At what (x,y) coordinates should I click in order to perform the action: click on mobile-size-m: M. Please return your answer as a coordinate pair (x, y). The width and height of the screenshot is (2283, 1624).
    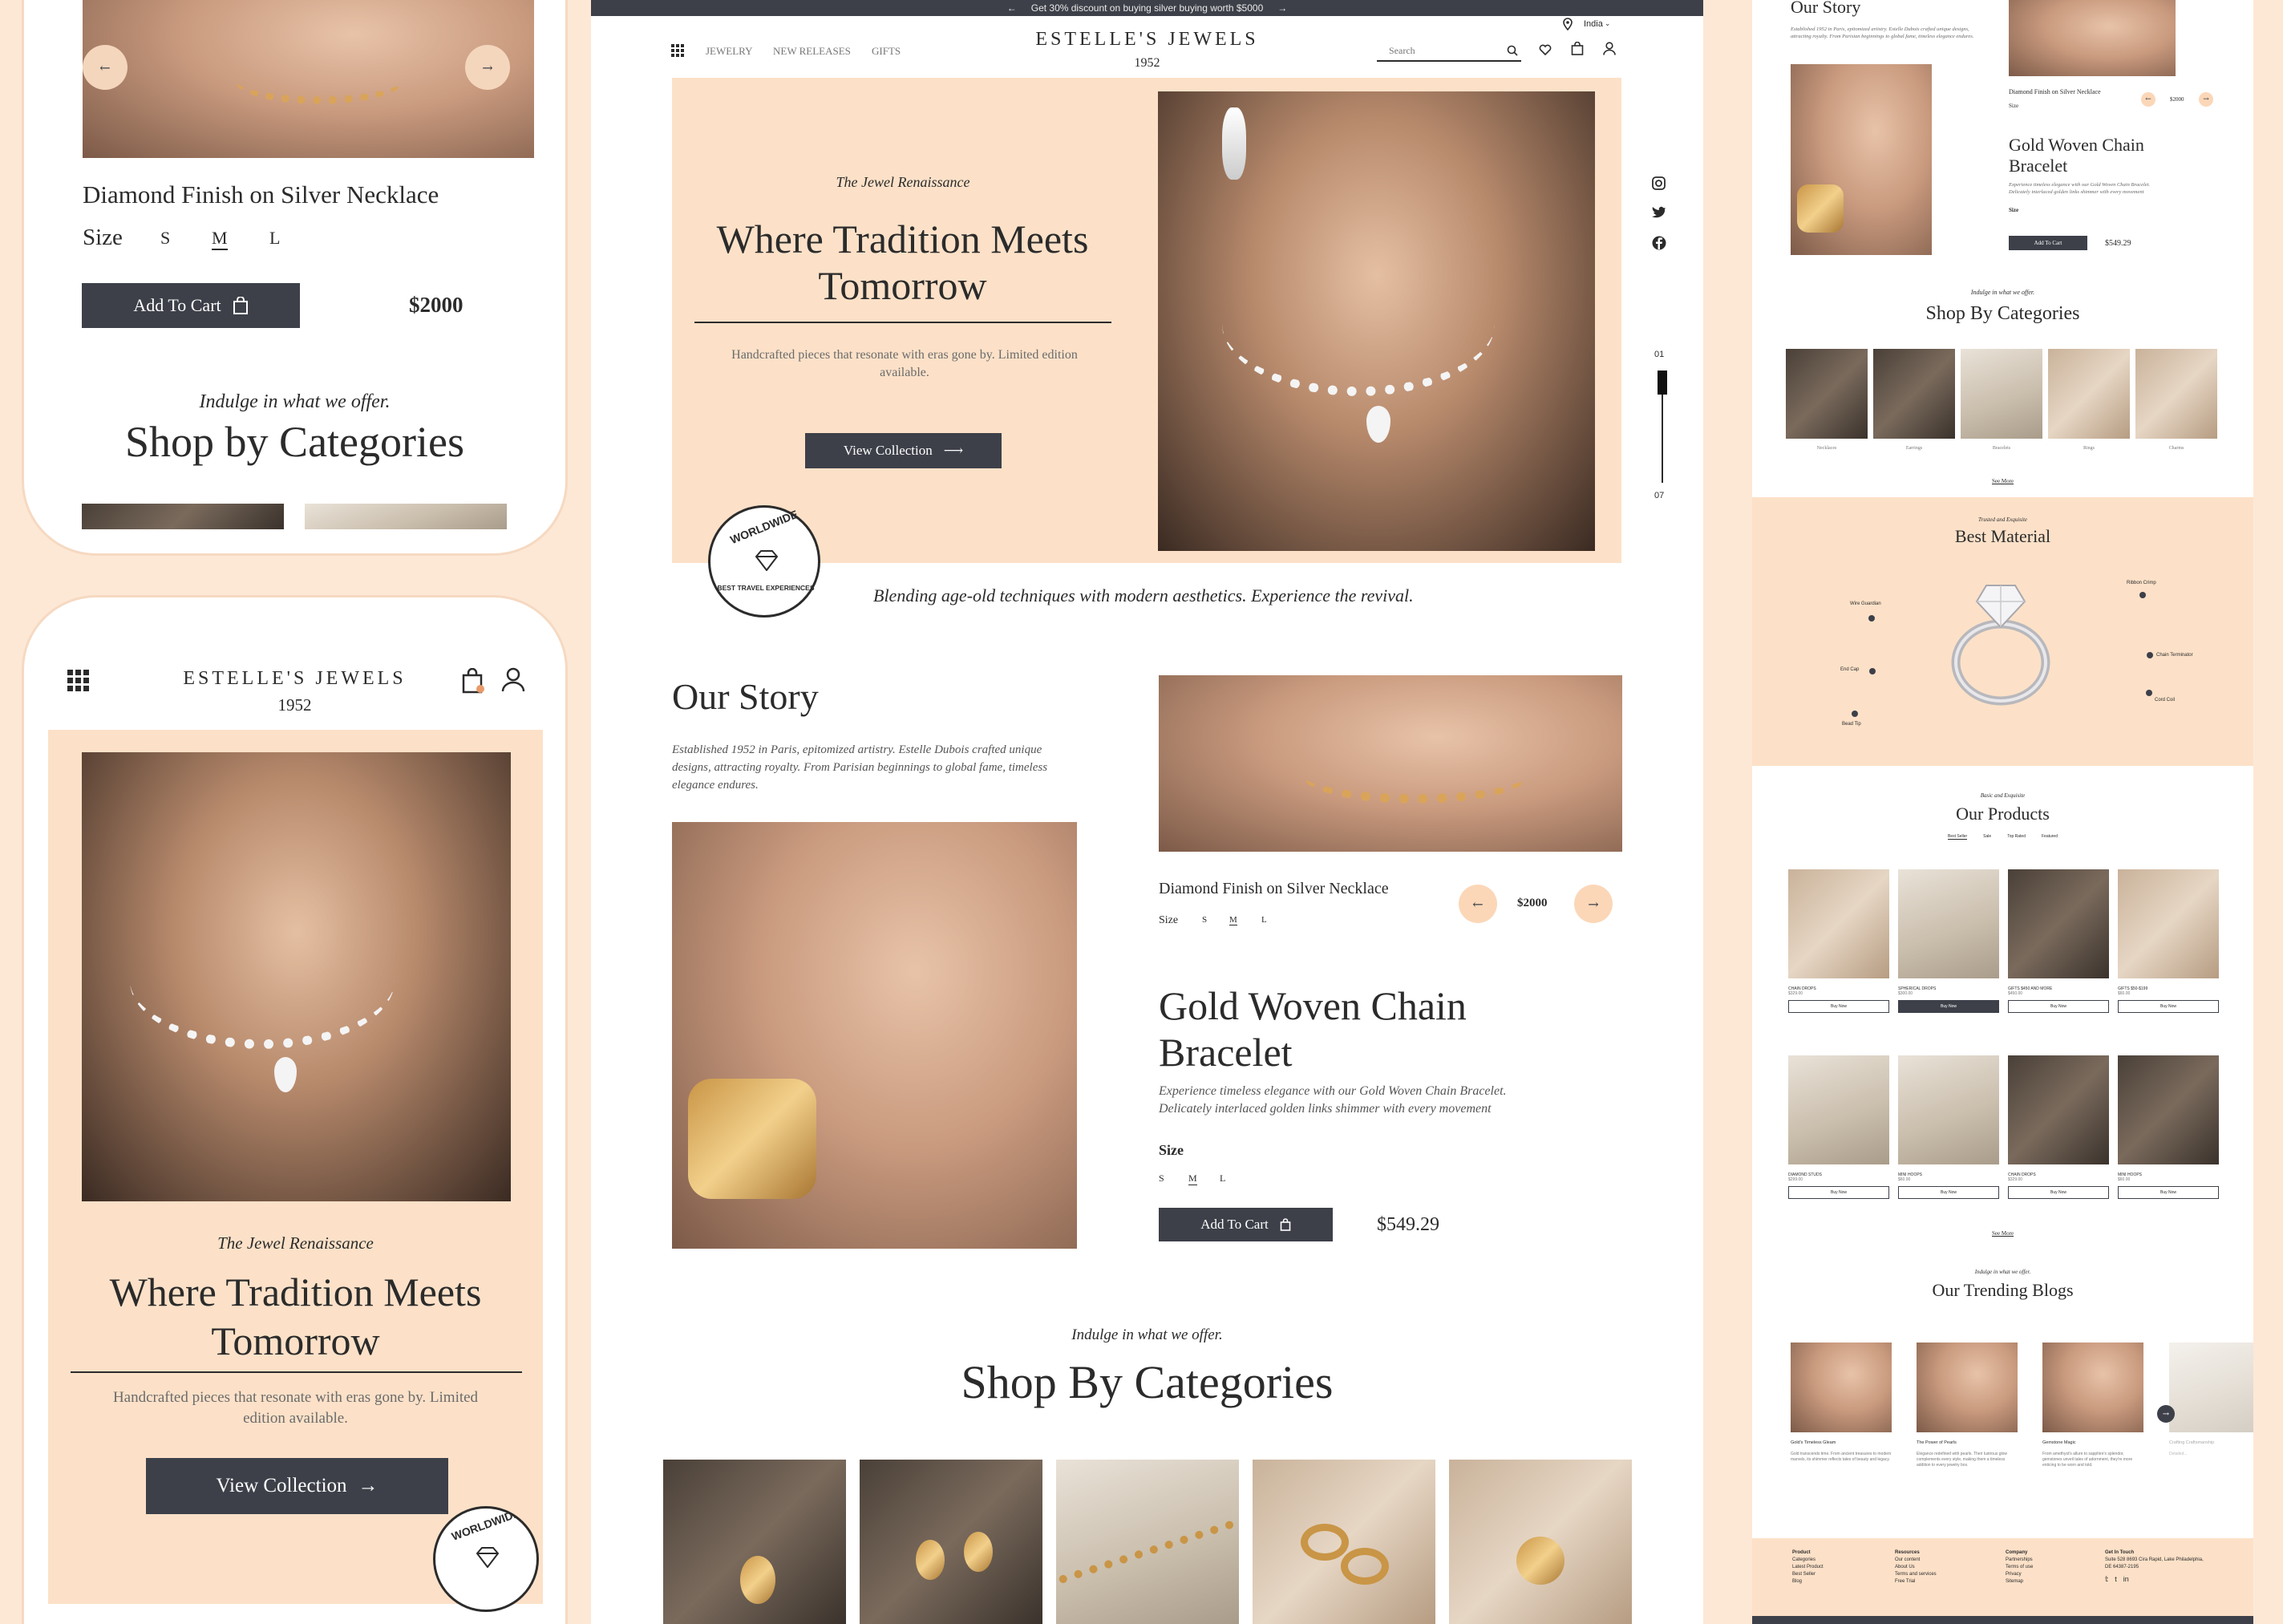
    Looking at the image, I should click on (220, 239).